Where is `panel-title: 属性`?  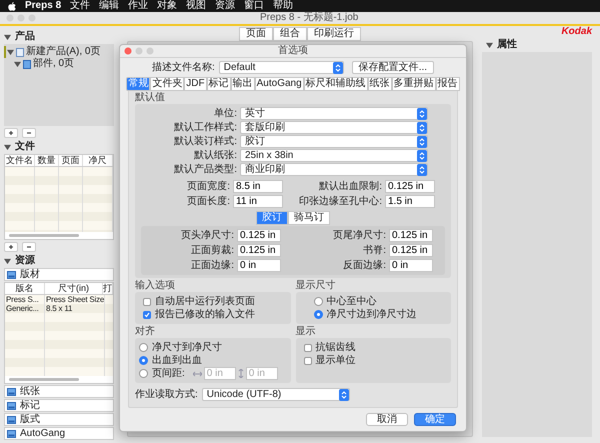
panel-title: 属性 is located at coordinates (507, 45).